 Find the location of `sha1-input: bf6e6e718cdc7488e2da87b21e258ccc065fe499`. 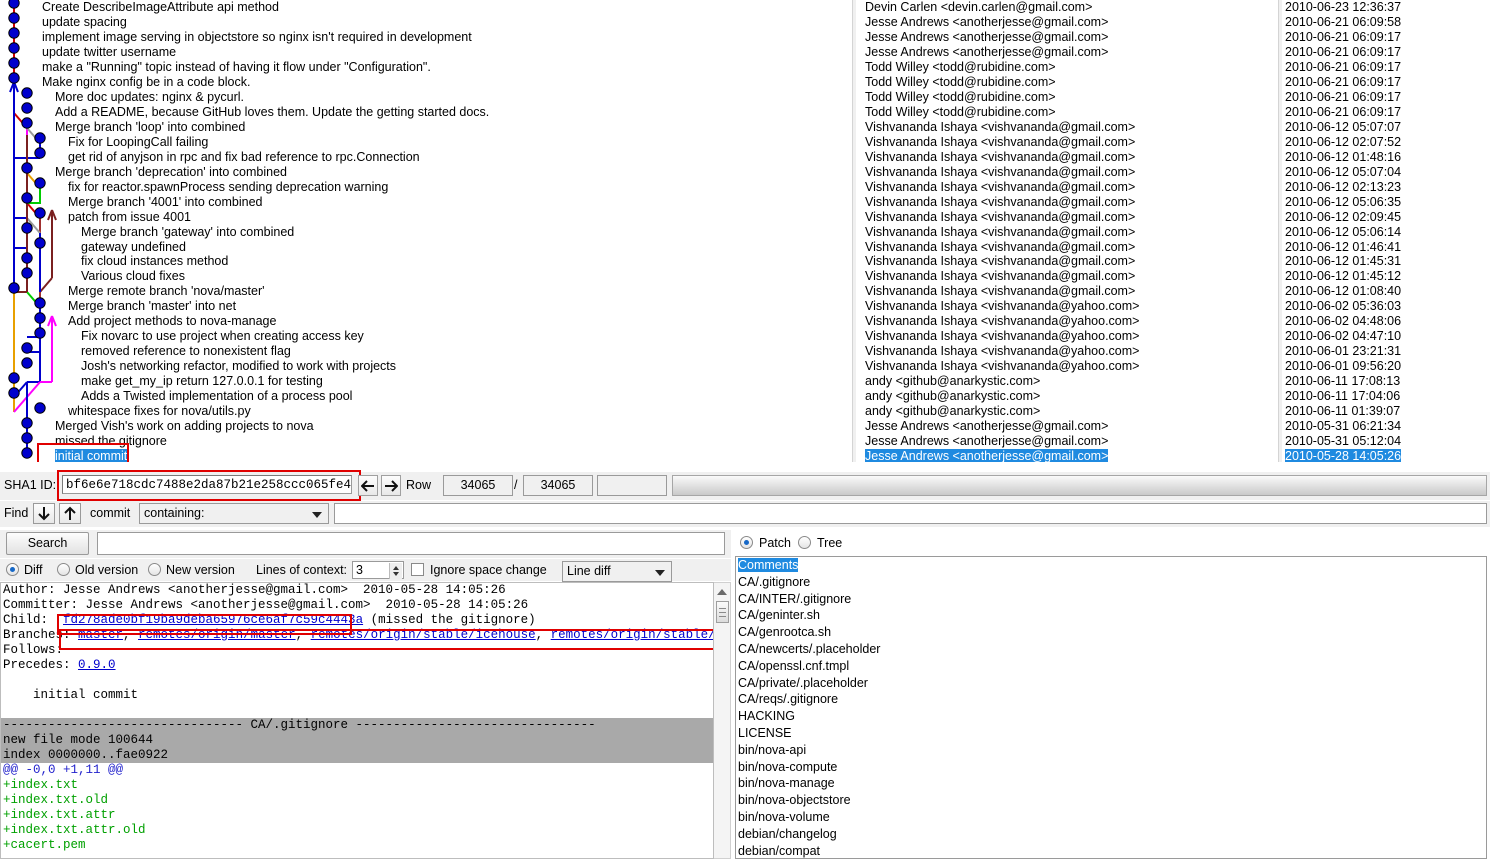

sha1-input: bf6e6e718cdc7488e2da87b21e258ccc065fe499 is located at coordinates (207, 484).